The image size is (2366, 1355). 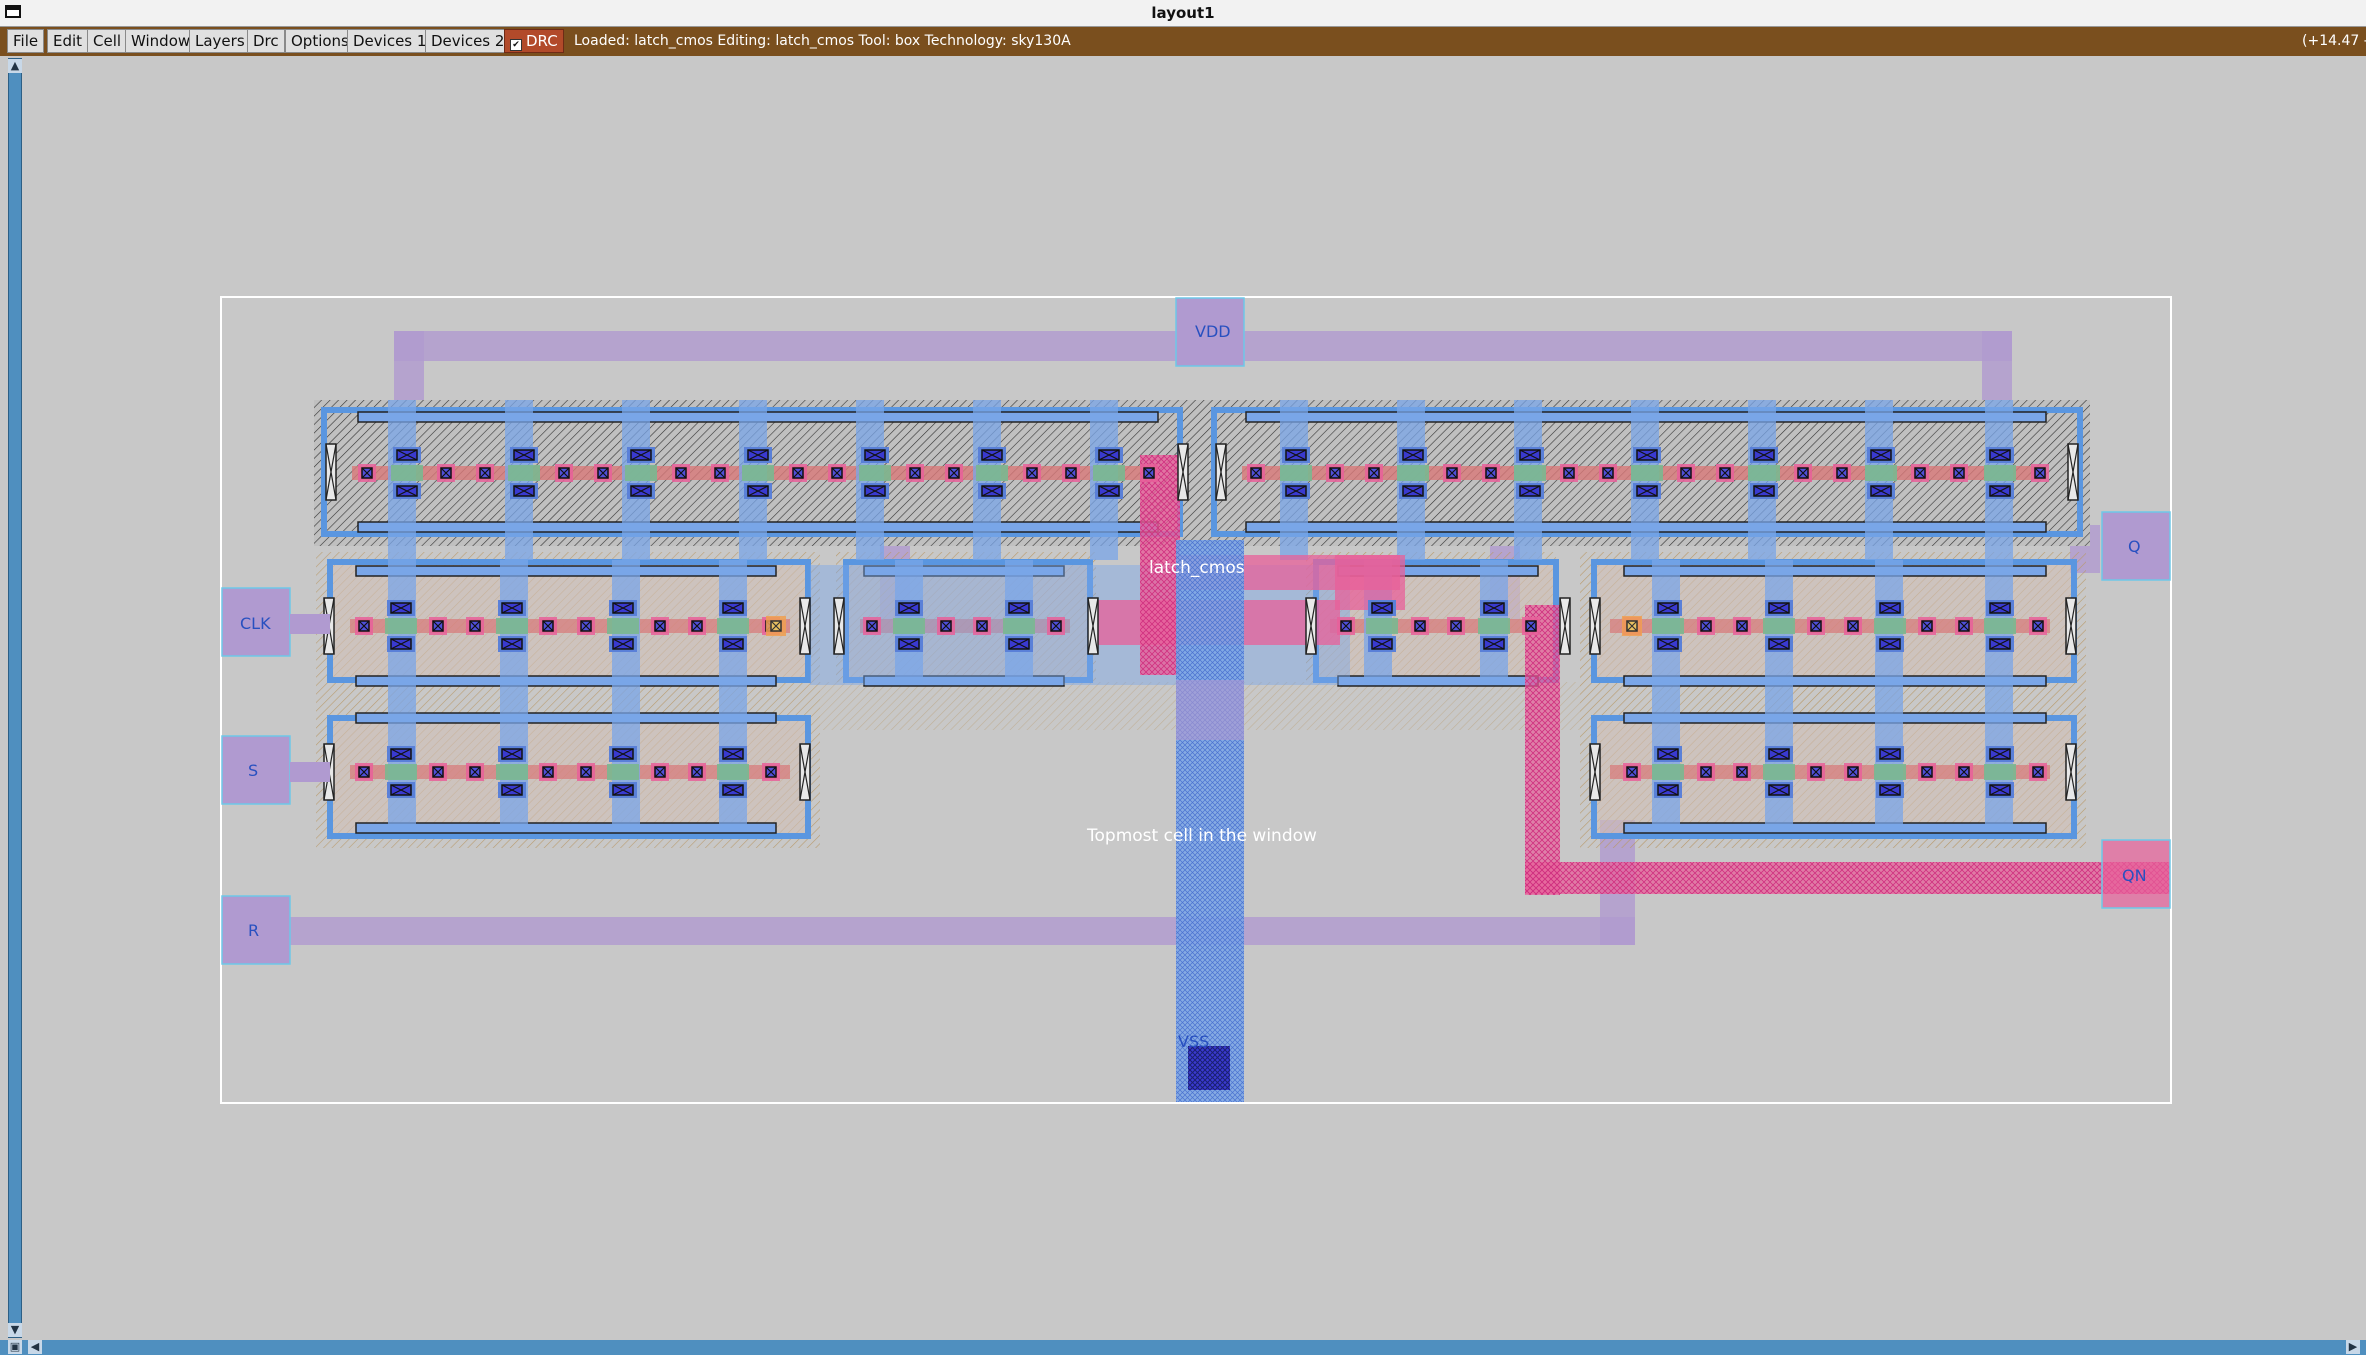 What do you see at coordinates (253, 770) in the screenshot?
I see `pin-label-s: S` at bounding box center [253, 770].